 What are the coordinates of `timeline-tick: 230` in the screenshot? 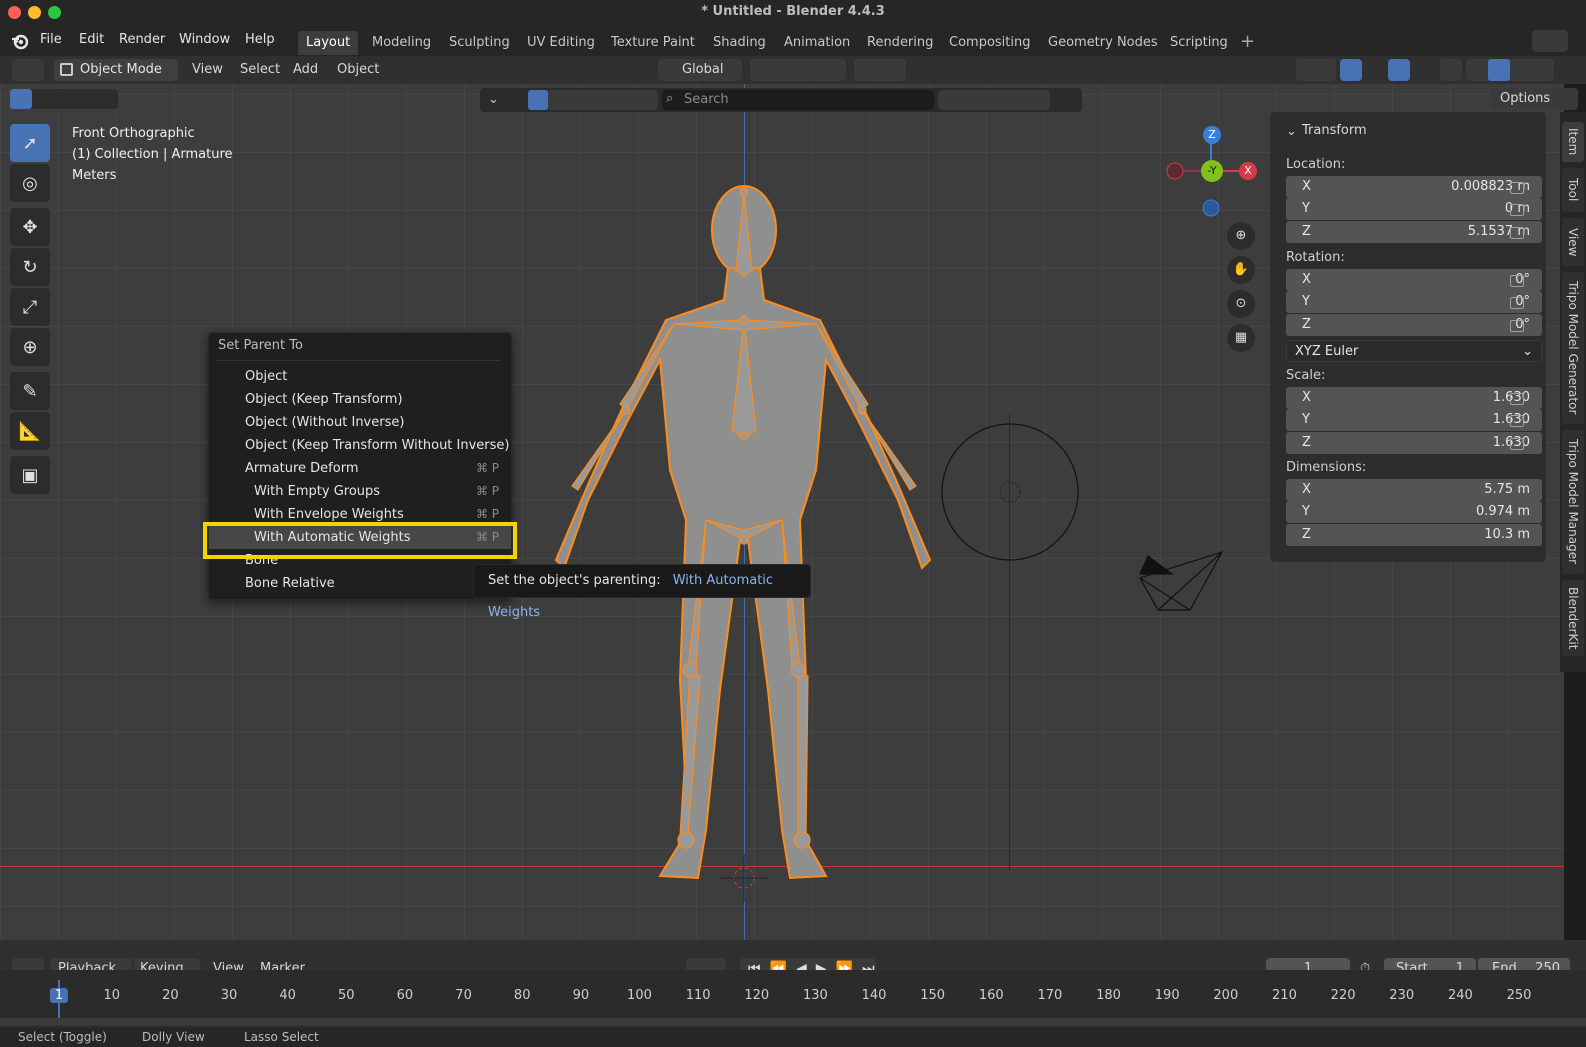 It's located at (1402, 995).